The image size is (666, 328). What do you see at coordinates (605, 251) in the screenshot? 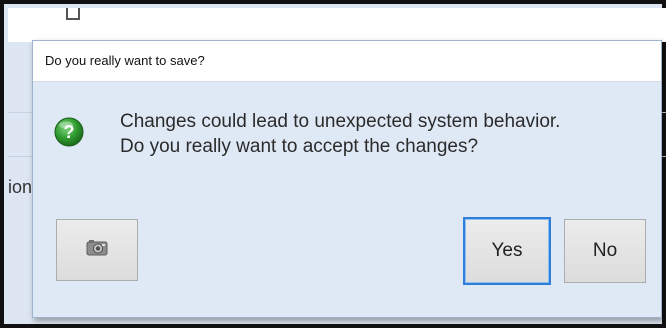
I see `no-button: No` at bounding box center [605, 251].